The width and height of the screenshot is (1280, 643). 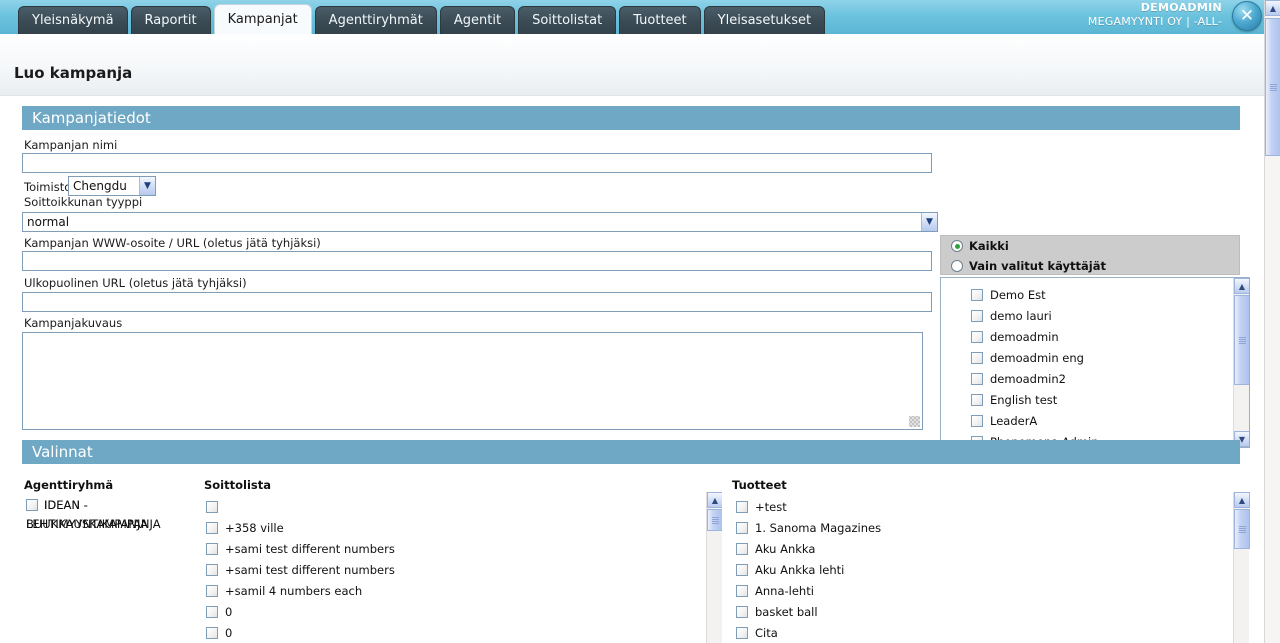 I want to click on user-item: demo lauri, so click(x=1035, y=315).